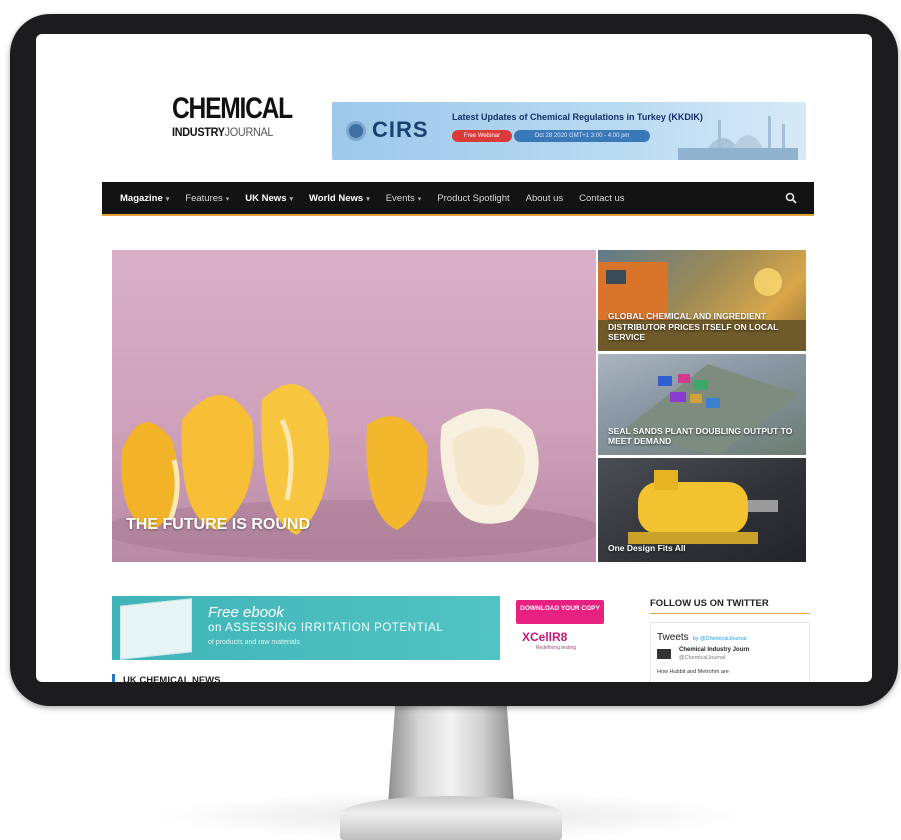  What do you see at coordinates (404, 198) in the screenshot?
I see `nav-item-events: Events ▾` at bounding box center [404, 198].